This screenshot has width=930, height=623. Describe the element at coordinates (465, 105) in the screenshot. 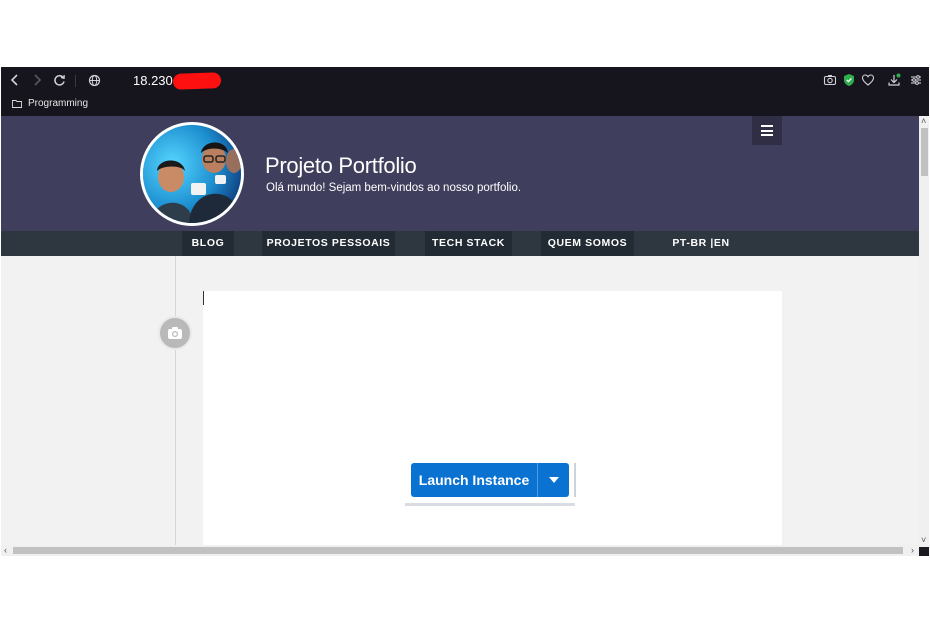

I see `bookmarks-bar: Programming` at that location.